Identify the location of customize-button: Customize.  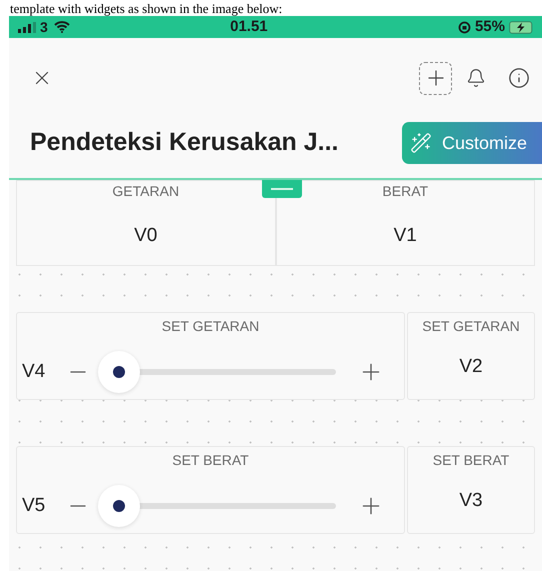
(472, 143).